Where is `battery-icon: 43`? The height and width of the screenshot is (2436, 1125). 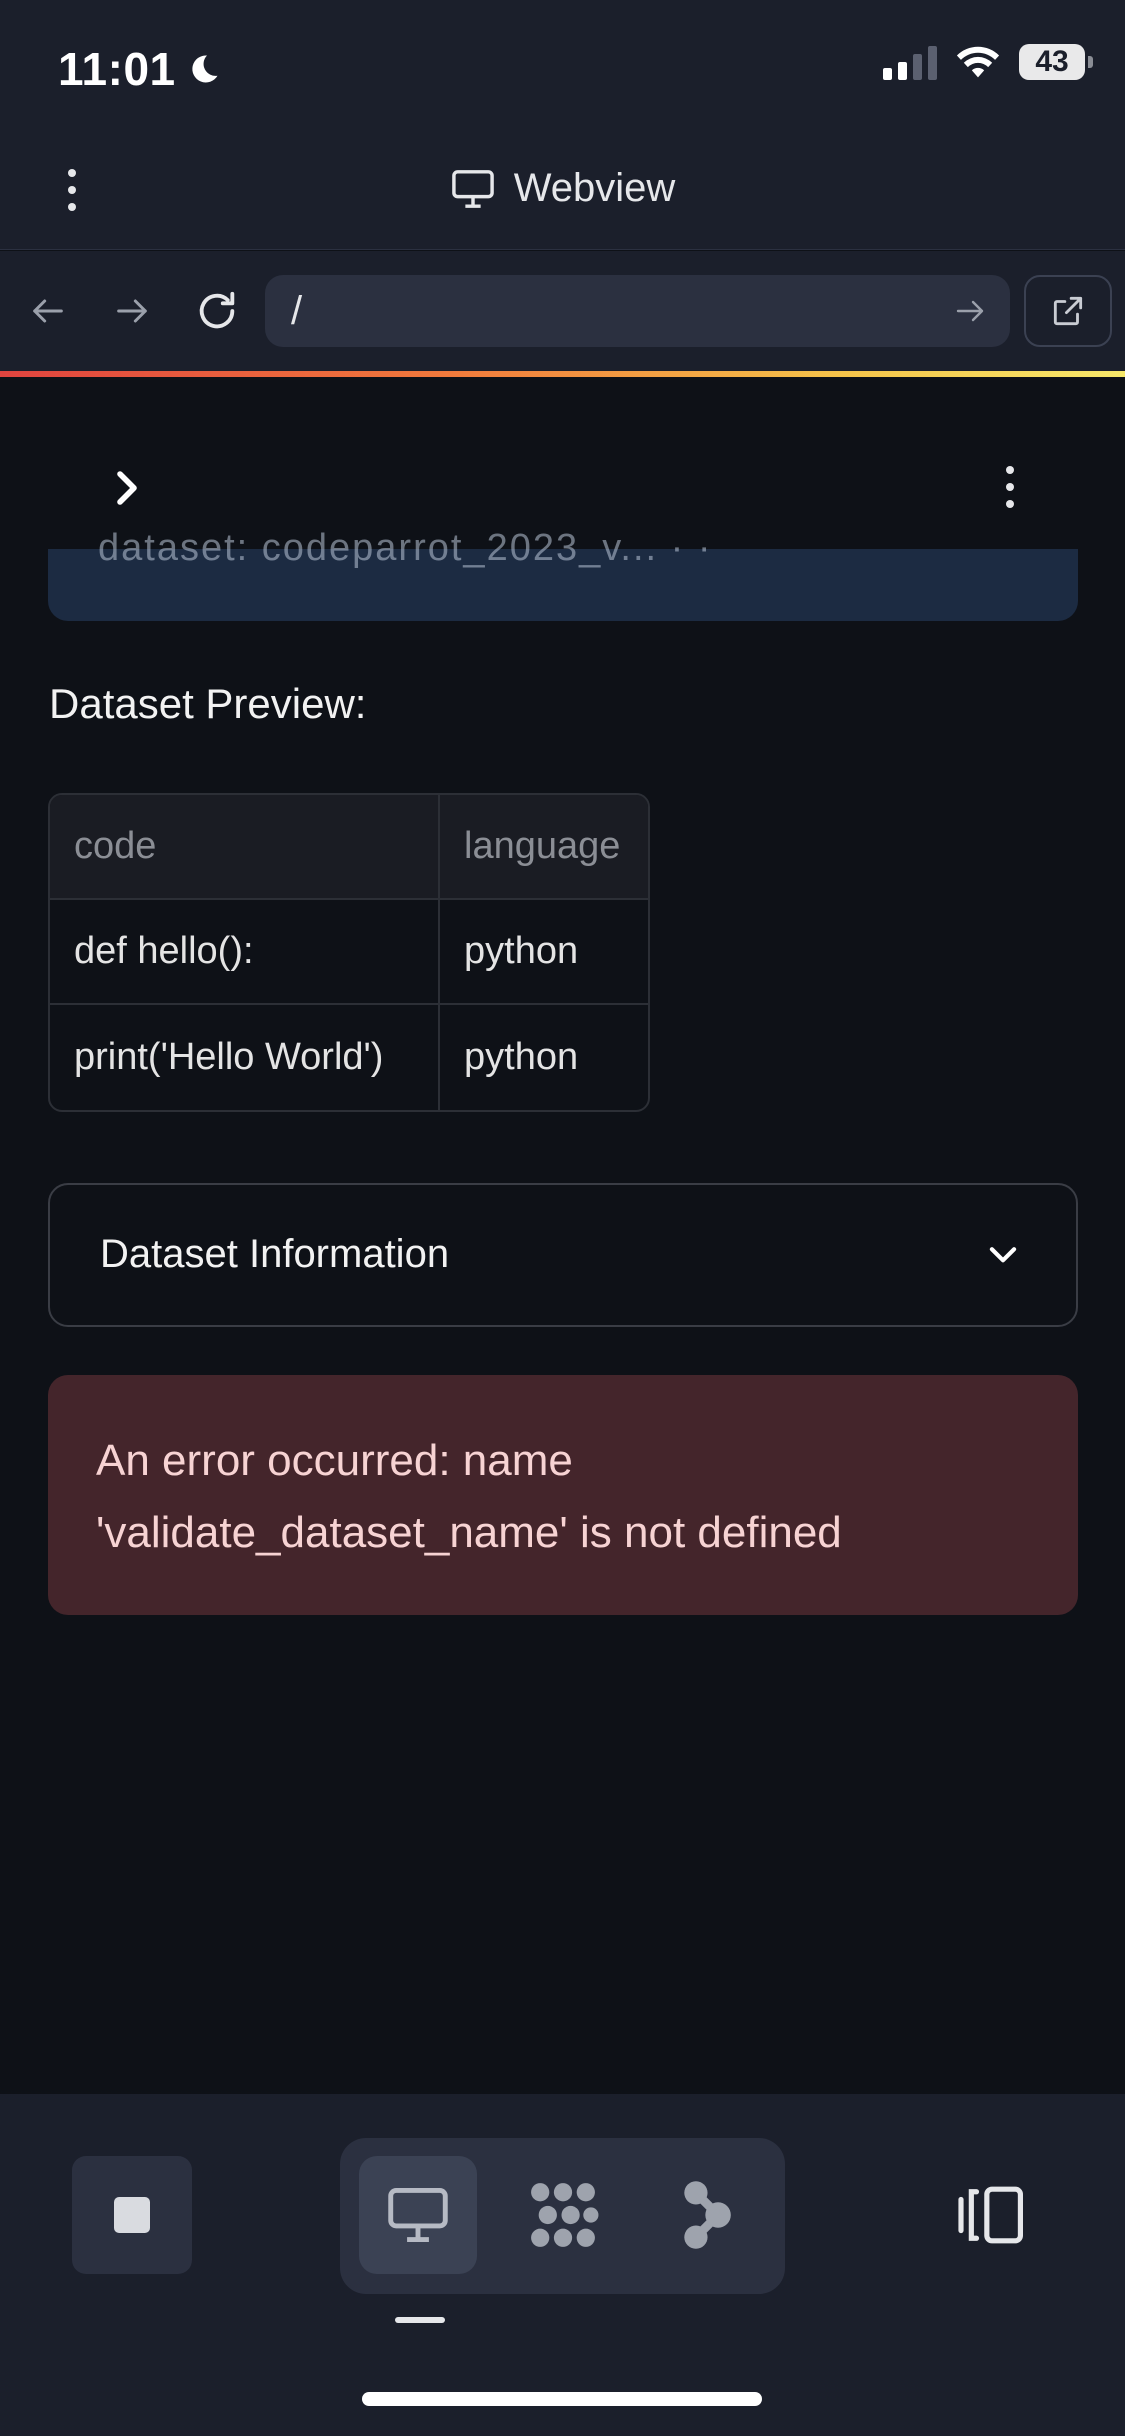
battery-icon: 43 is located at coordinates (1056, 62).